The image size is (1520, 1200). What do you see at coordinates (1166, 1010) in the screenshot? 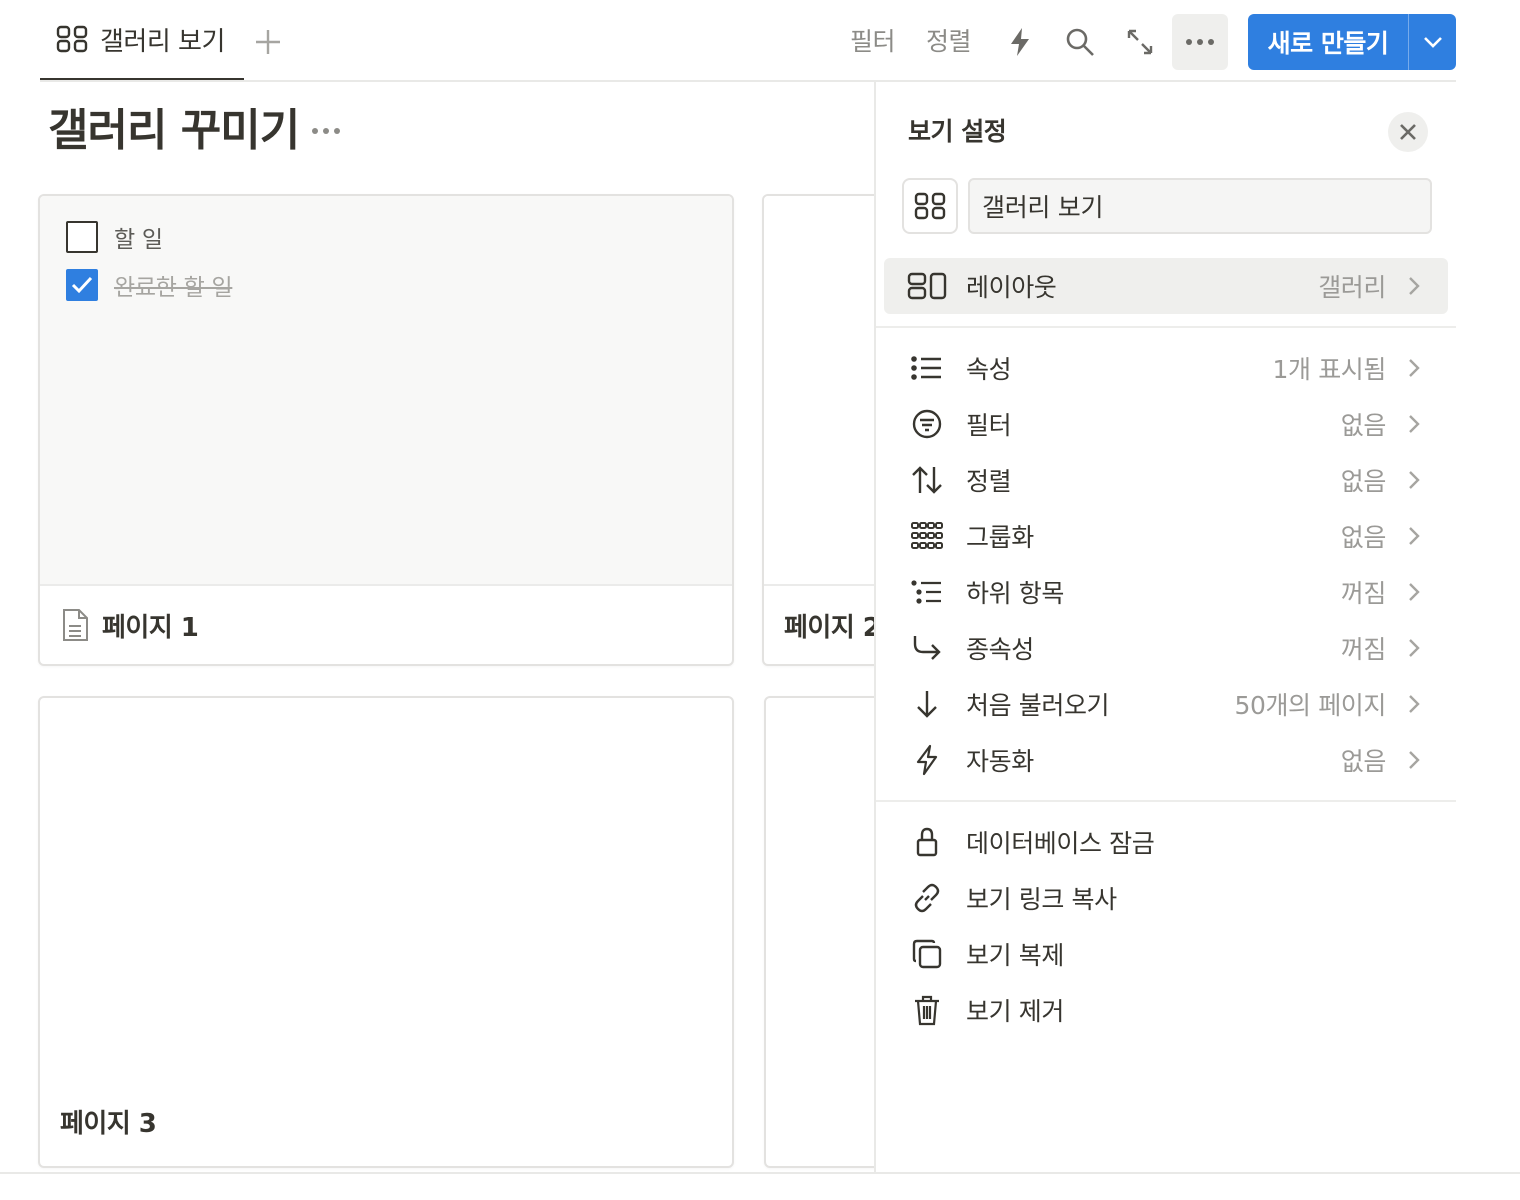
I see `action-remove-view: 보기 제거` at bounding box center [1166, 1010].